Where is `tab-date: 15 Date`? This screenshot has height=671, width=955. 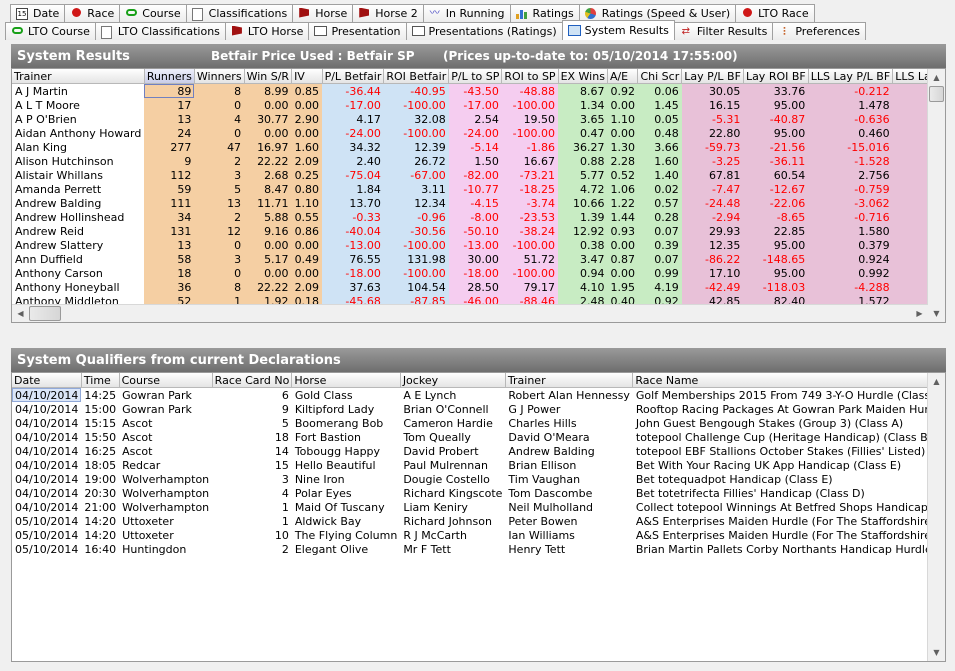 tab-date: 15 Date is located at coordinates (38, 13).